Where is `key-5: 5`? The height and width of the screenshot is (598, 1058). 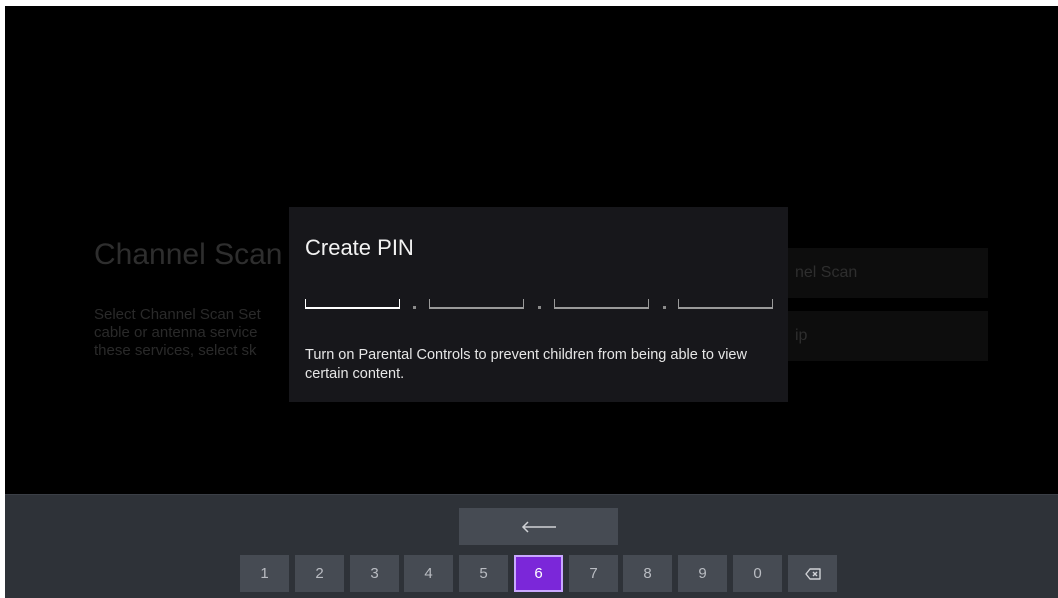
key-5: 5 is located at coordinates (483, 573).